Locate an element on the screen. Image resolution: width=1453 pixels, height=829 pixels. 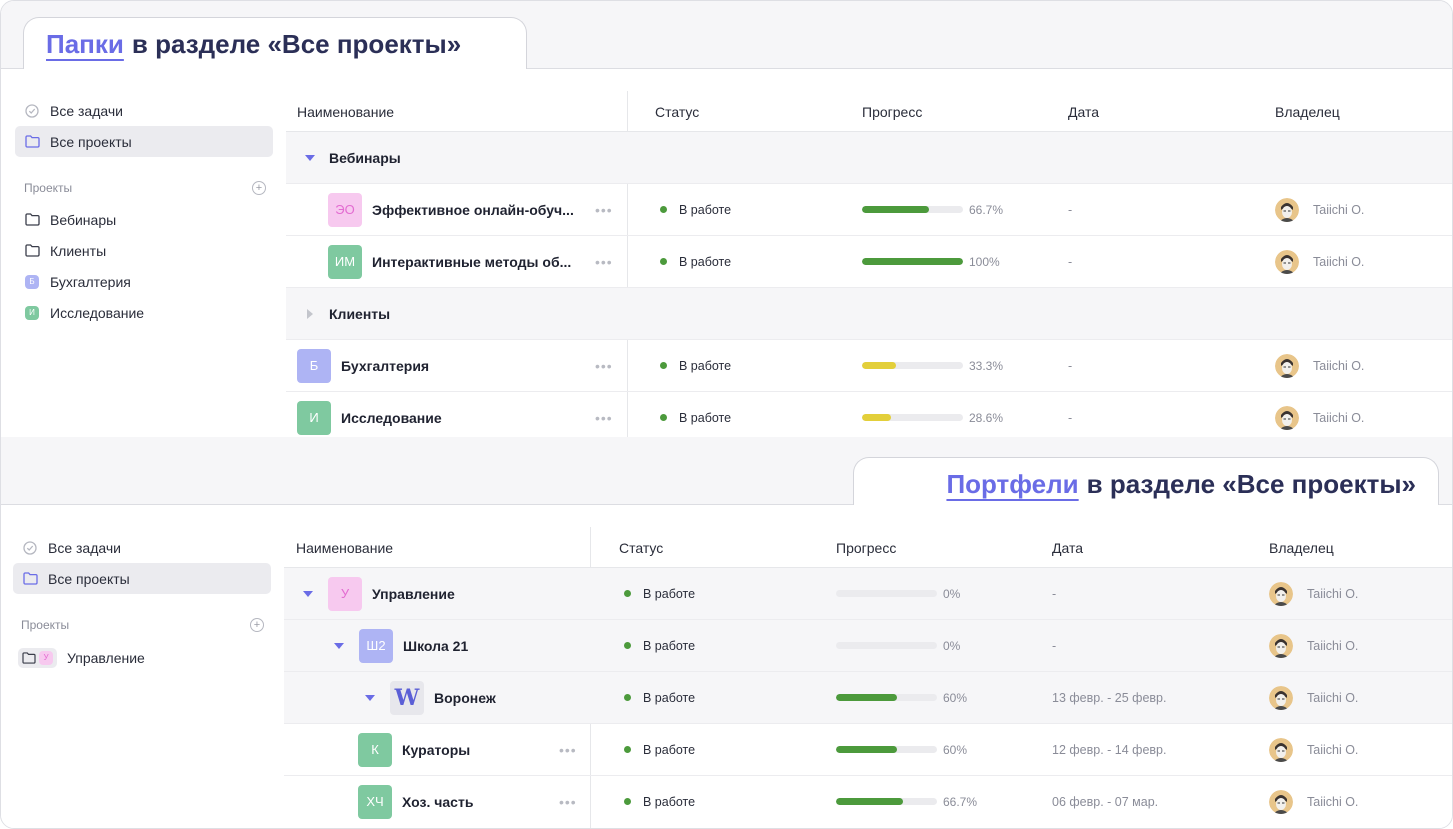
sidebar-item-clients: Клиенты is located at coordinates (144, 250).